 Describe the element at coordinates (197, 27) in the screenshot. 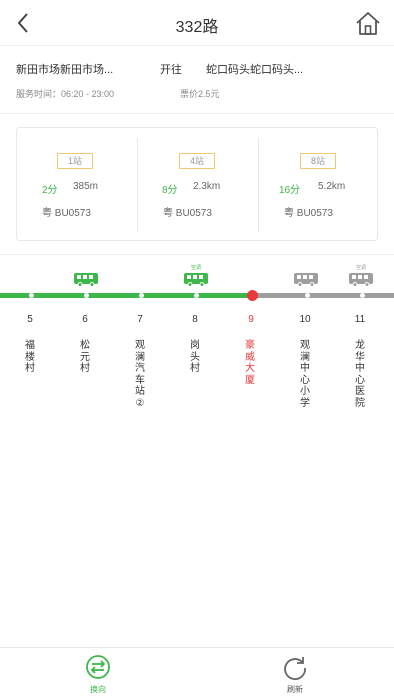

I see `page-title: 332路` at that location.